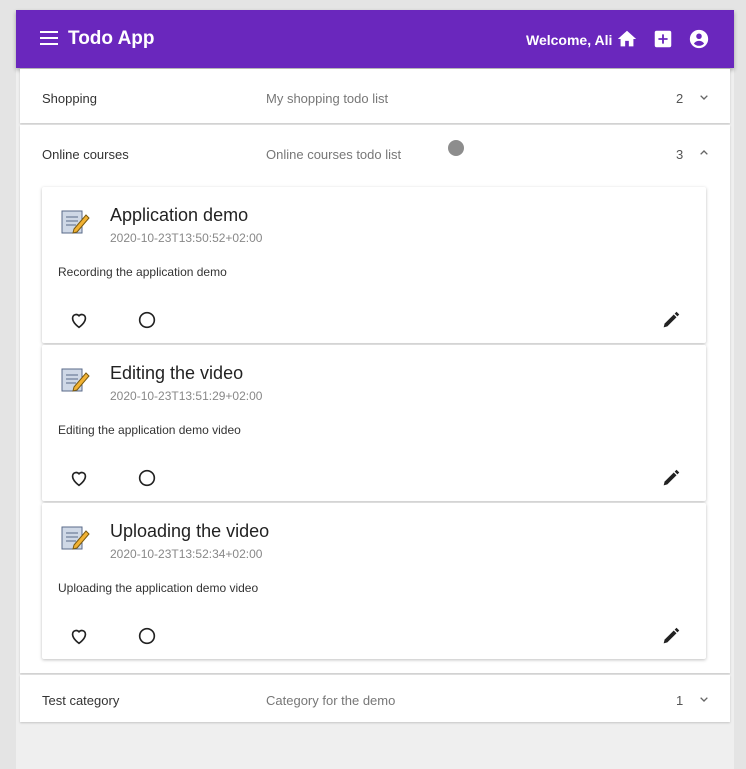 This screenshot has width=746, height=769. Describe the element at coordinates (663, 39) in the screenshot. I see `add-box-icon` at that location.